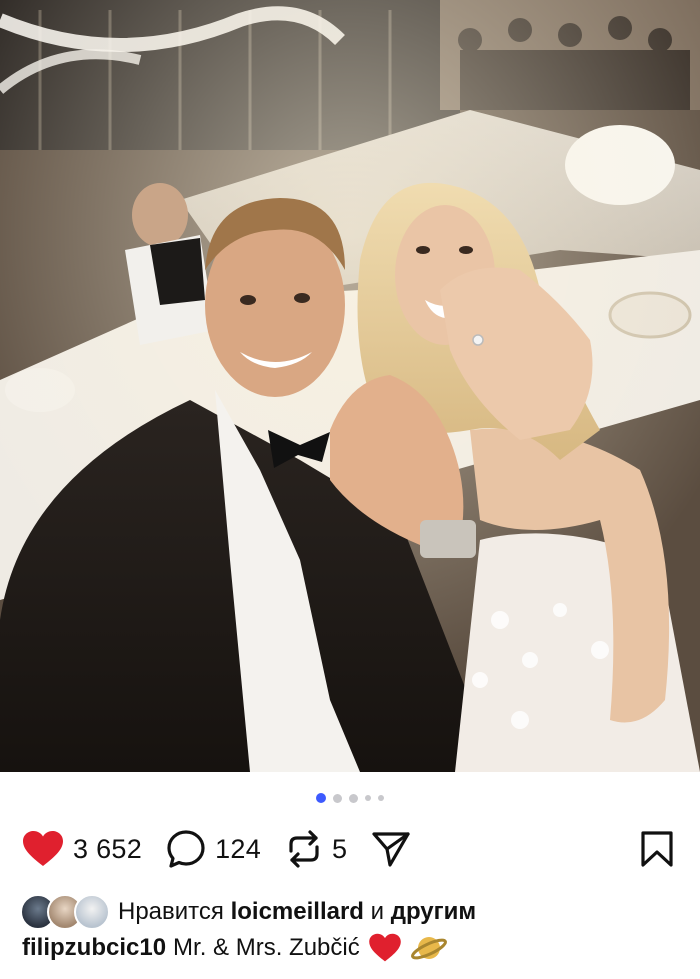 Image resolution: width=700 pixels, height=979 pixels. Describe the element at coordinates (171, 911) in the screenshot. I see `liked-by-prefix: Нравится` at that location.